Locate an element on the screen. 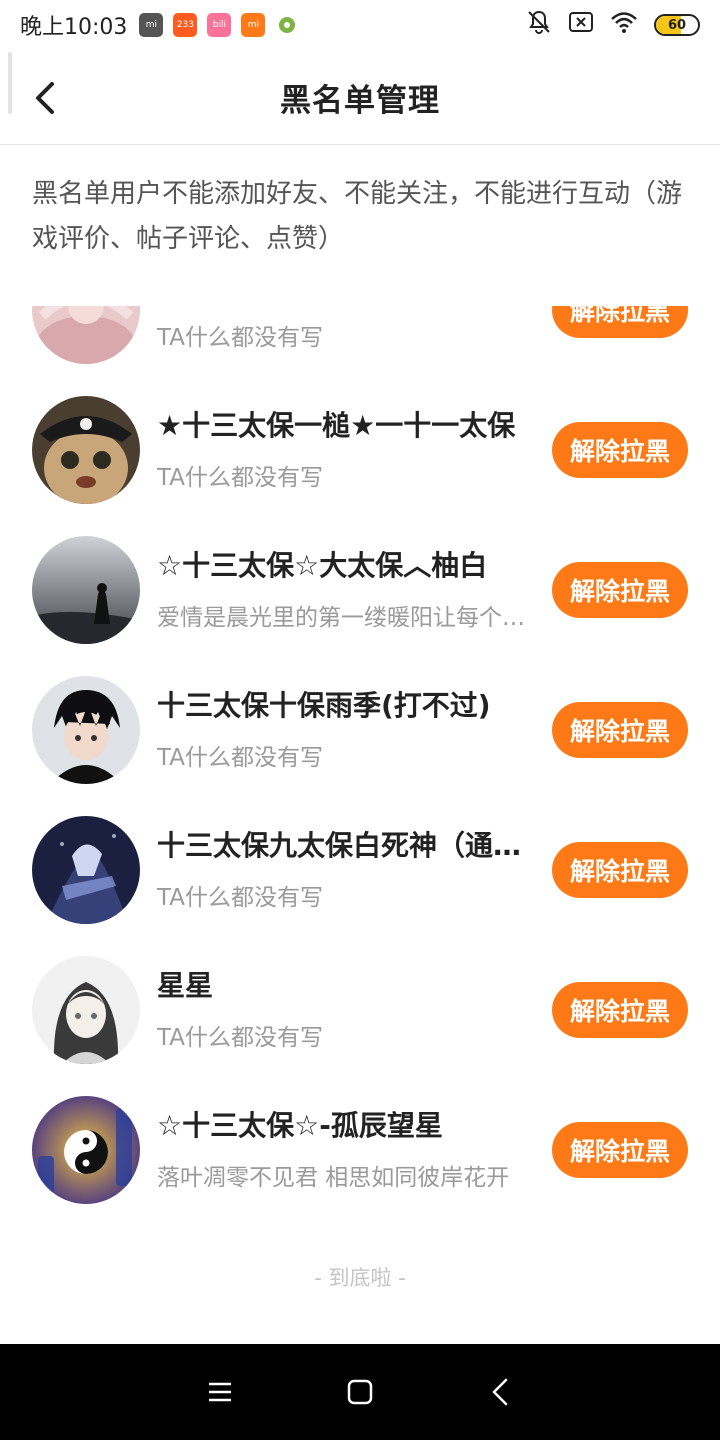  app-icon-label: 233 is located at coordinates (185, 25).